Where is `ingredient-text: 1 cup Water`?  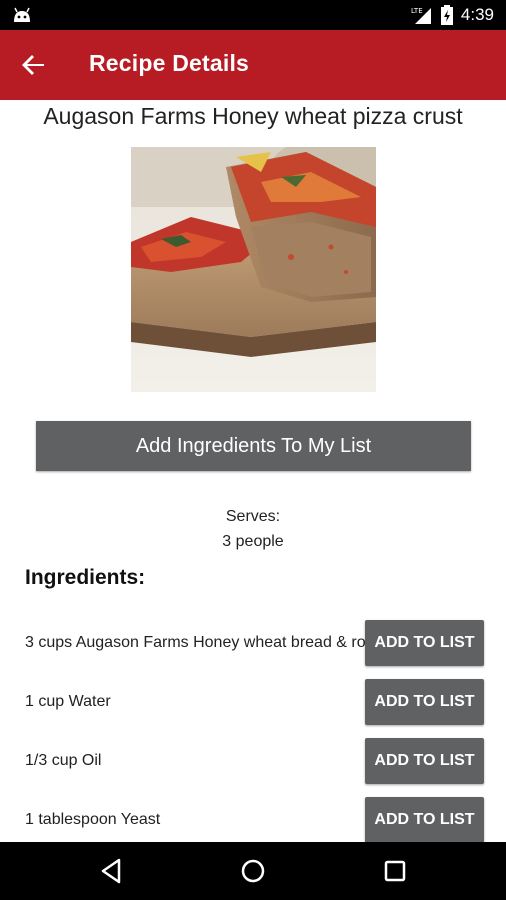
ingredient-text: 1 cup Water is located at coordinates (68, 701).